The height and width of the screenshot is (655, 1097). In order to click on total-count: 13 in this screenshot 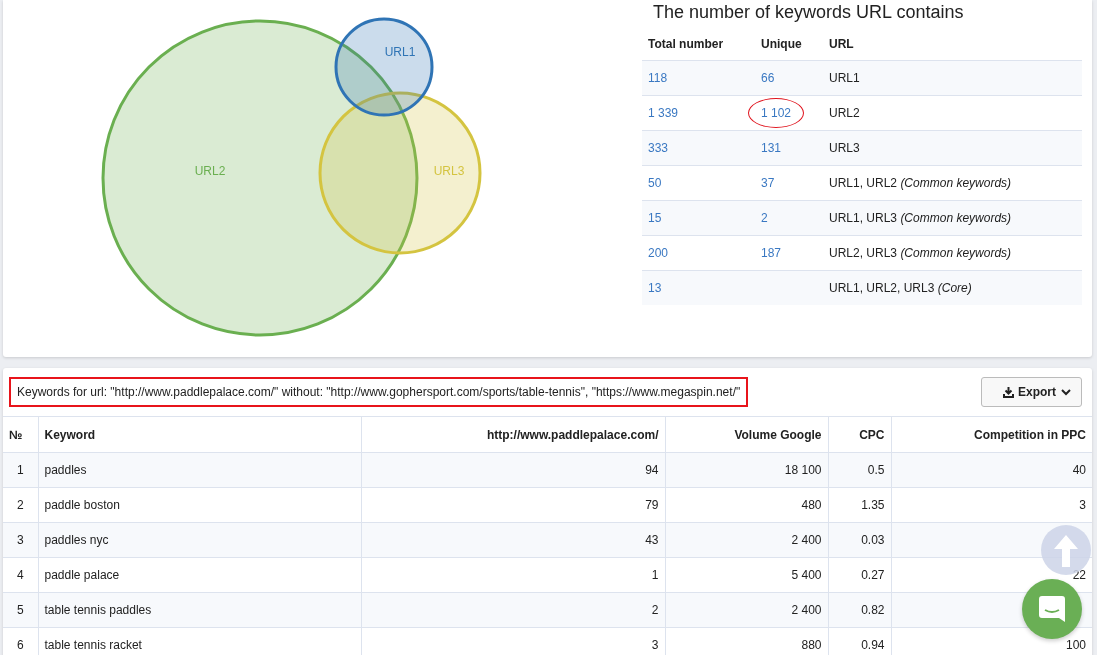, I will do `click(655, 288)`.